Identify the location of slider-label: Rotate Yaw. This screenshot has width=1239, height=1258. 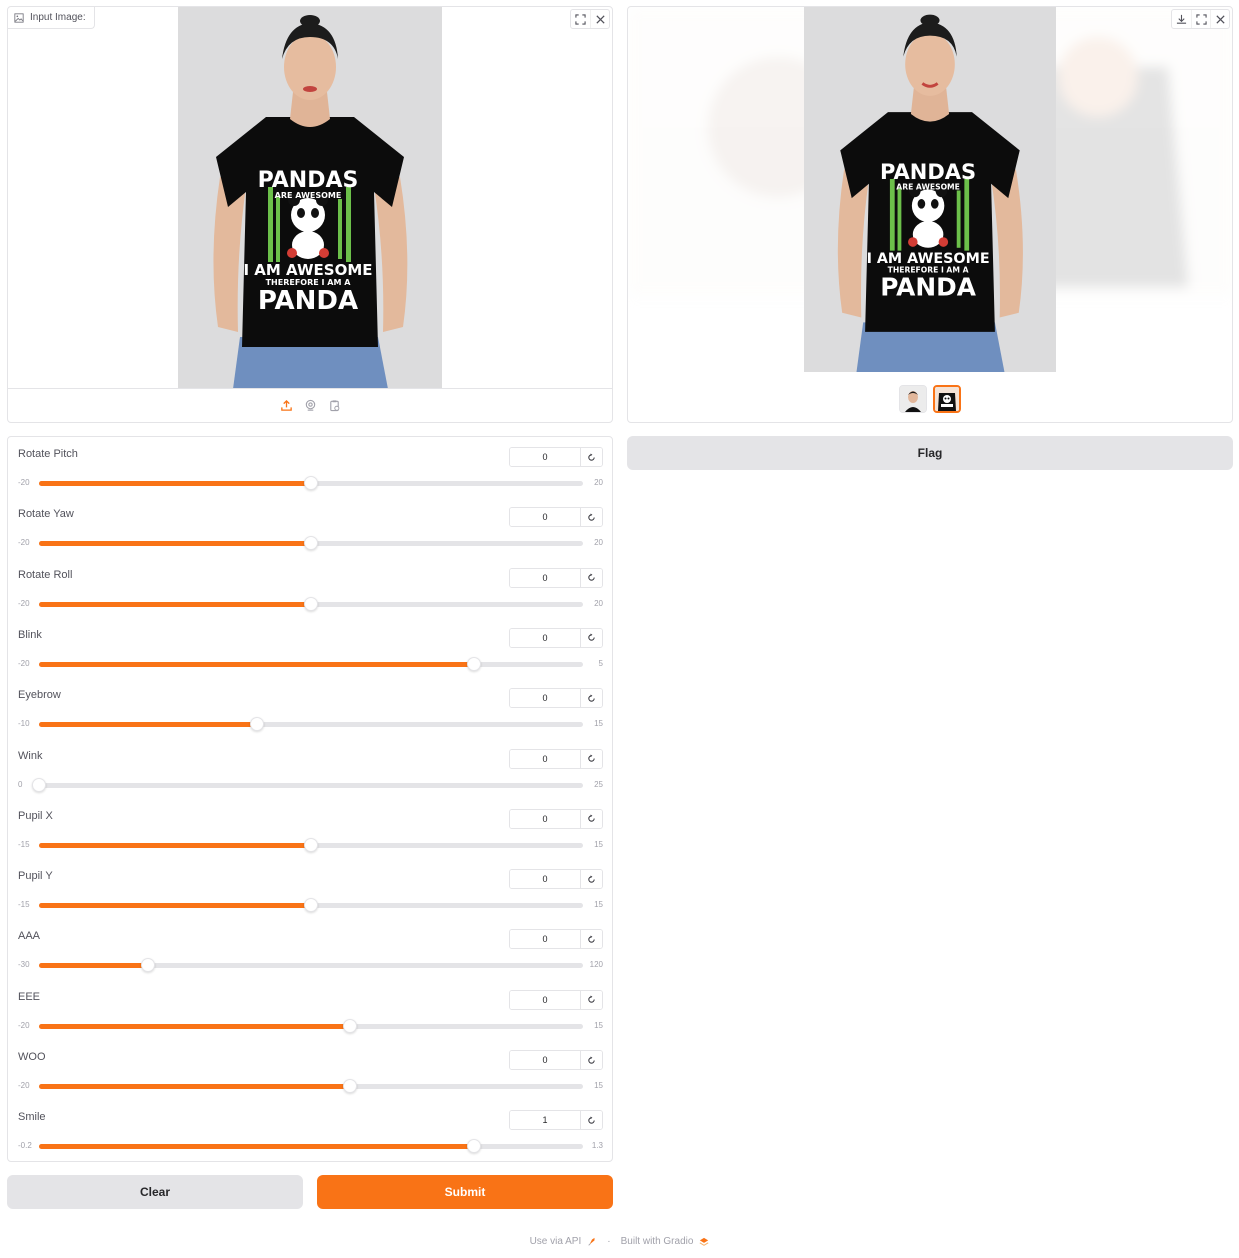
(46, 514).